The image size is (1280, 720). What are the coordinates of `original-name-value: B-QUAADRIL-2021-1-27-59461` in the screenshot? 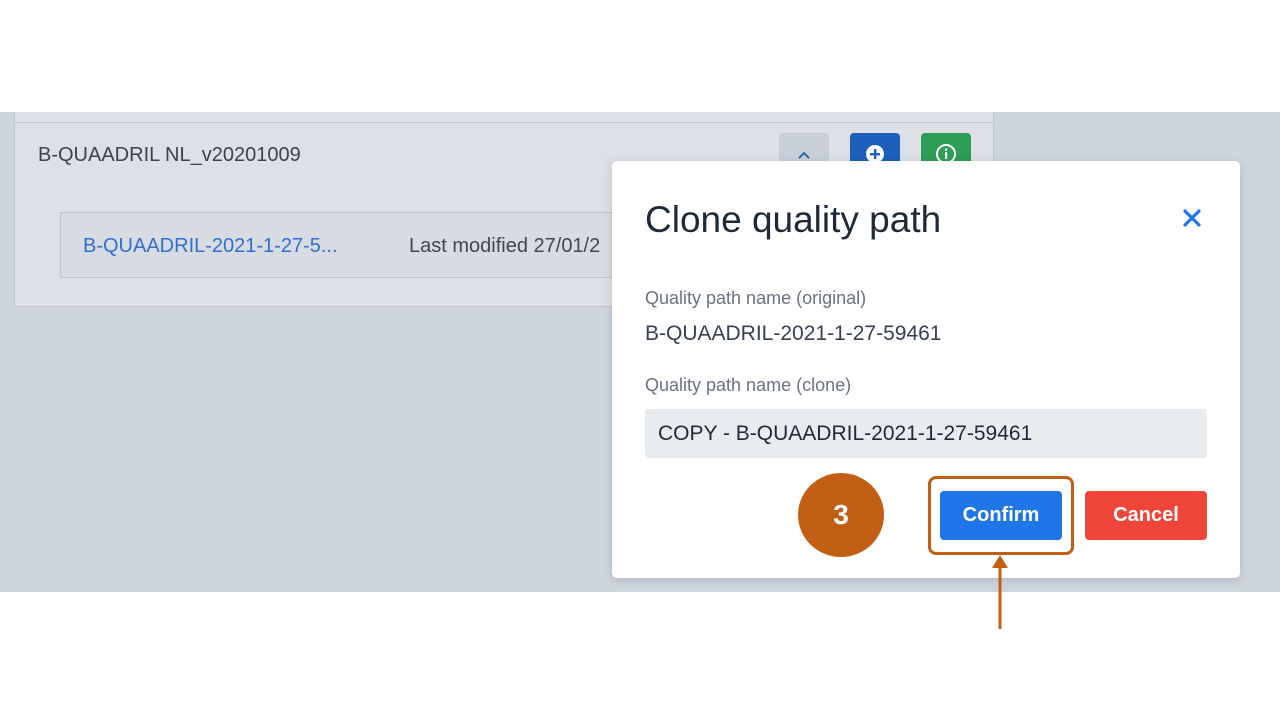 It's located at (793, 333).